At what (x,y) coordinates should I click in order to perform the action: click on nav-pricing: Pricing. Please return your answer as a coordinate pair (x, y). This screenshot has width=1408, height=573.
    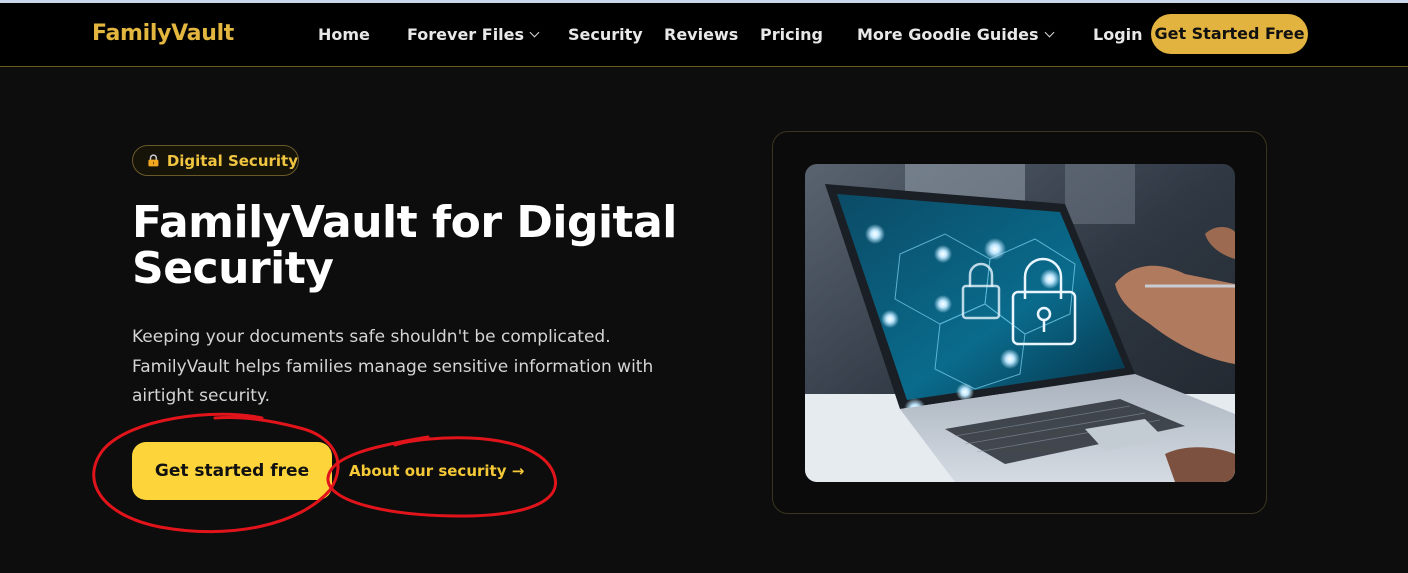
    Looking at the image, I should click on (791, 34).